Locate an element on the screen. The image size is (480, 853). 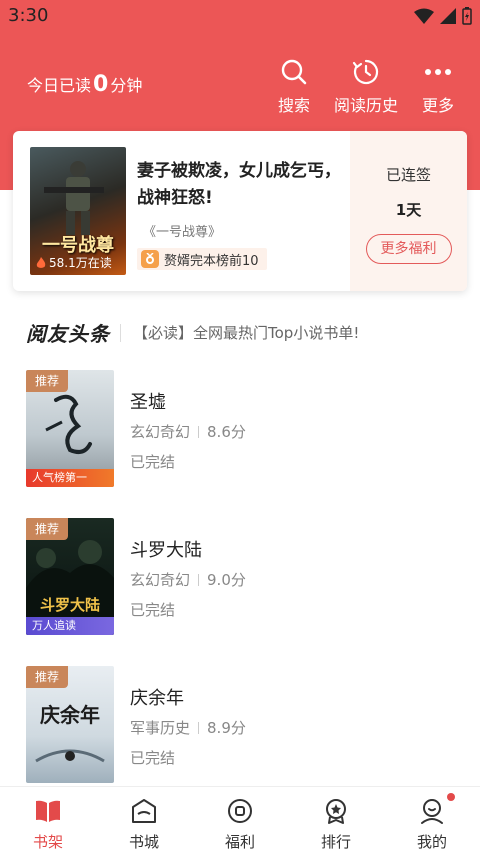
signed-label: 已连签 is located at coordinates (408, 175).